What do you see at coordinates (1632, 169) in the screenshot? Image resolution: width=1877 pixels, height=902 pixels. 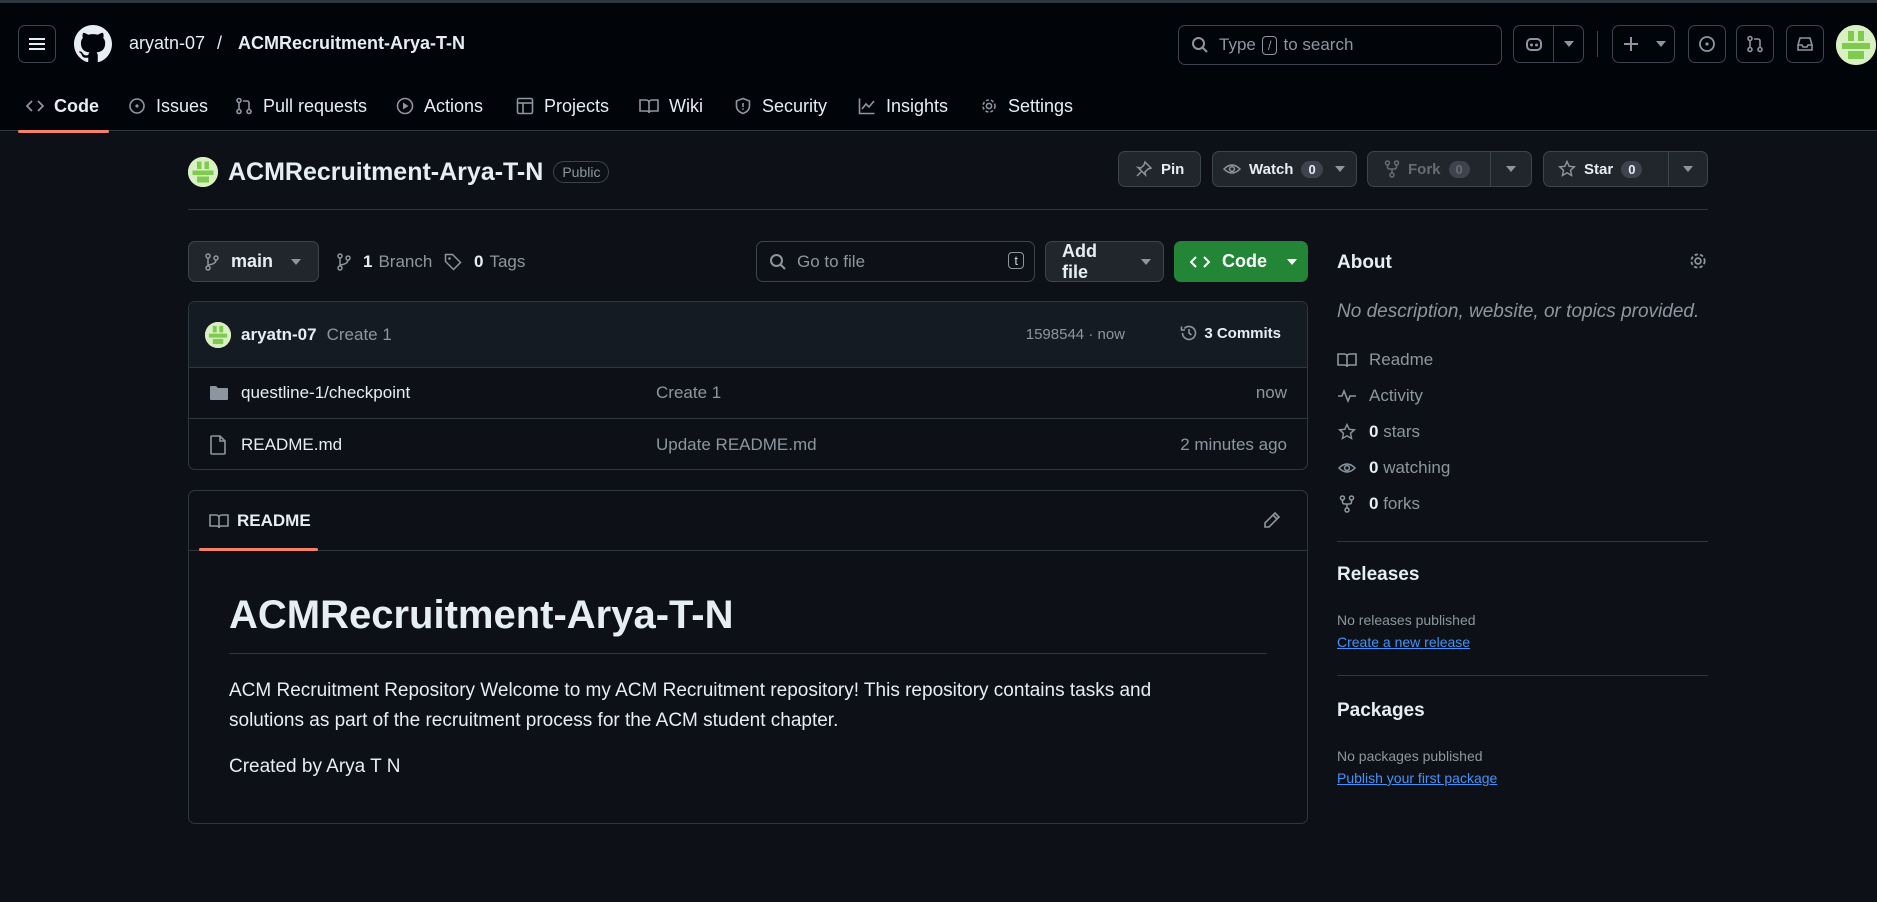 I see `star-count: 0` at bounding box center [1632, 169].